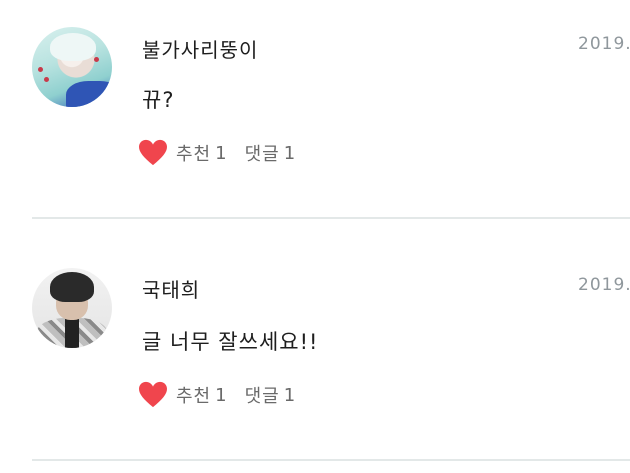 Image resolution: width=630 pixels, height=473 pixels. Describe the element at coordinates (171, 288) in the screenshot. I see `comment-username: 국태희` at that location.